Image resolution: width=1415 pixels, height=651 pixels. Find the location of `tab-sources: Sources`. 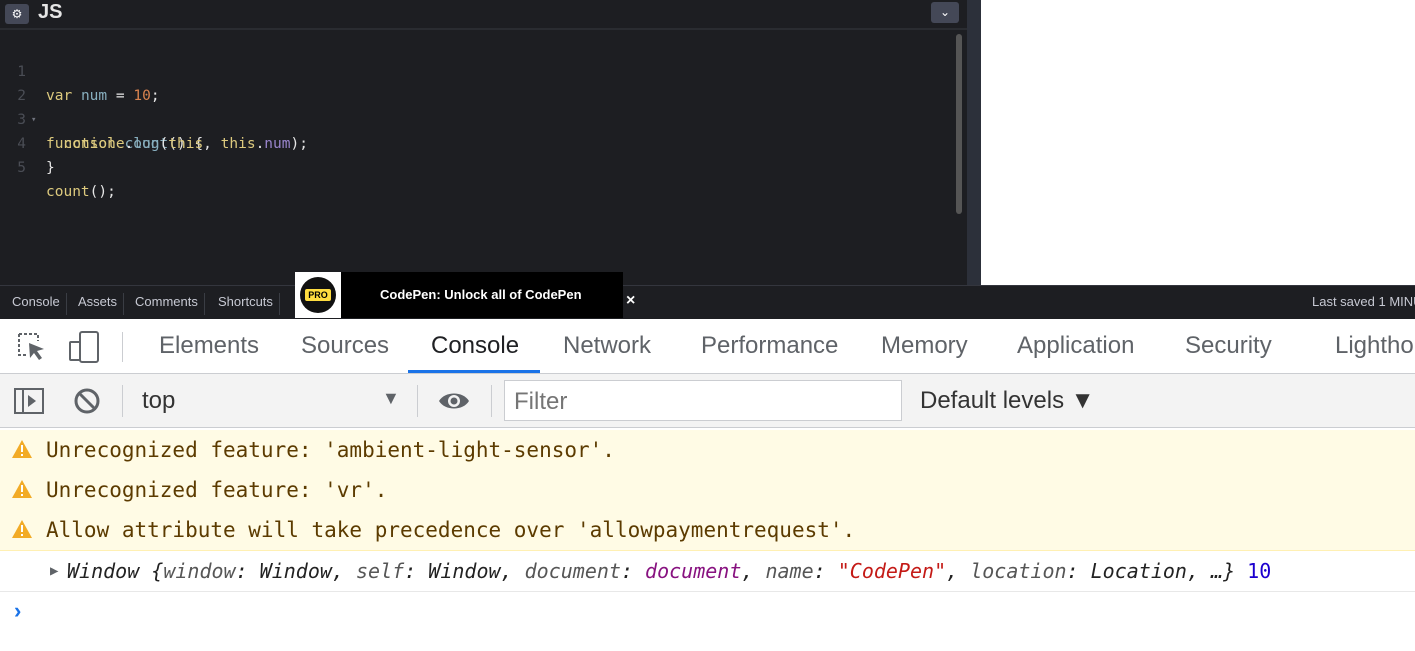

tab-sources: Sources is located at coordinates (345, 346).